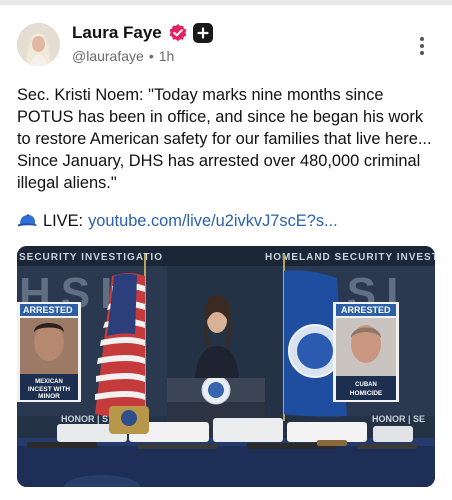  What do you see at coordinates (91, 257) in the screenshot?
I see `banner-text-left: SECURITY INVESTIGATIO` at bounding box center [91, 257].